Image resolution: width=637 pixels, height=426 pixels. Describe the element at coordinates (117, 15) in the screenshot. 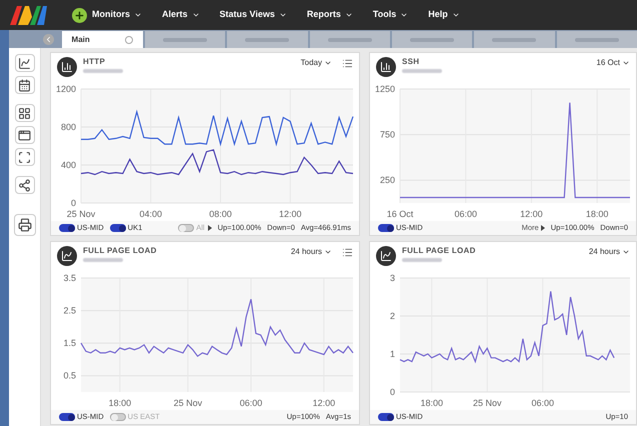

I see `nav-menu-item: Monitors` at that location.